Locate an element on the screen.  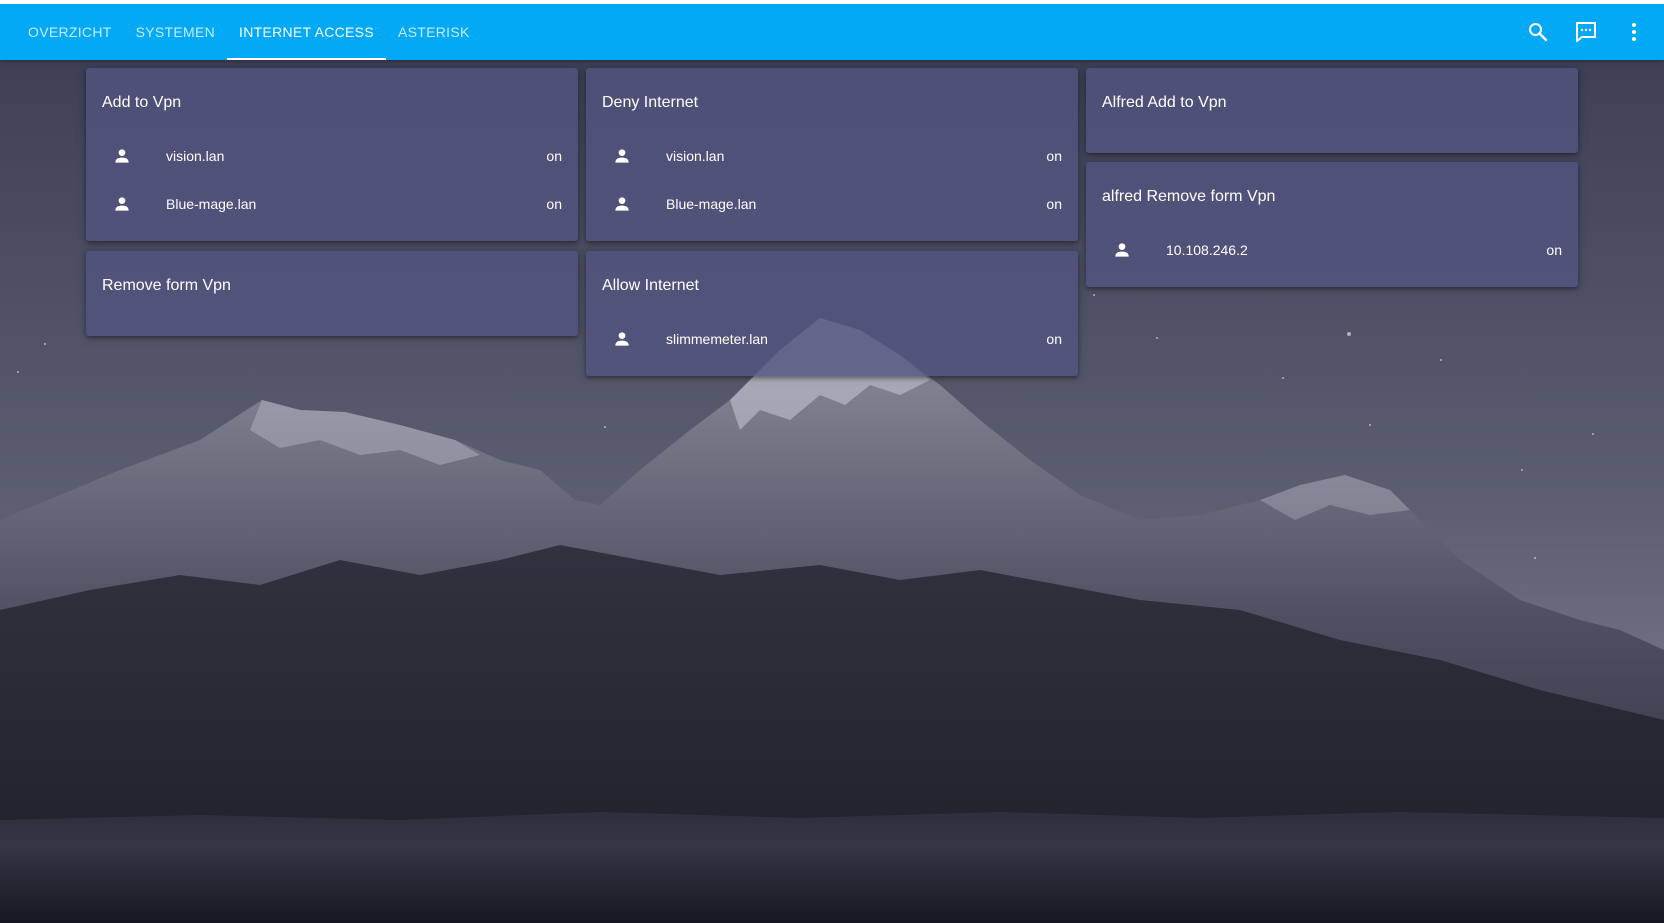
entity-name: 10.108.246.2 is located at coordinates (1207, 250).